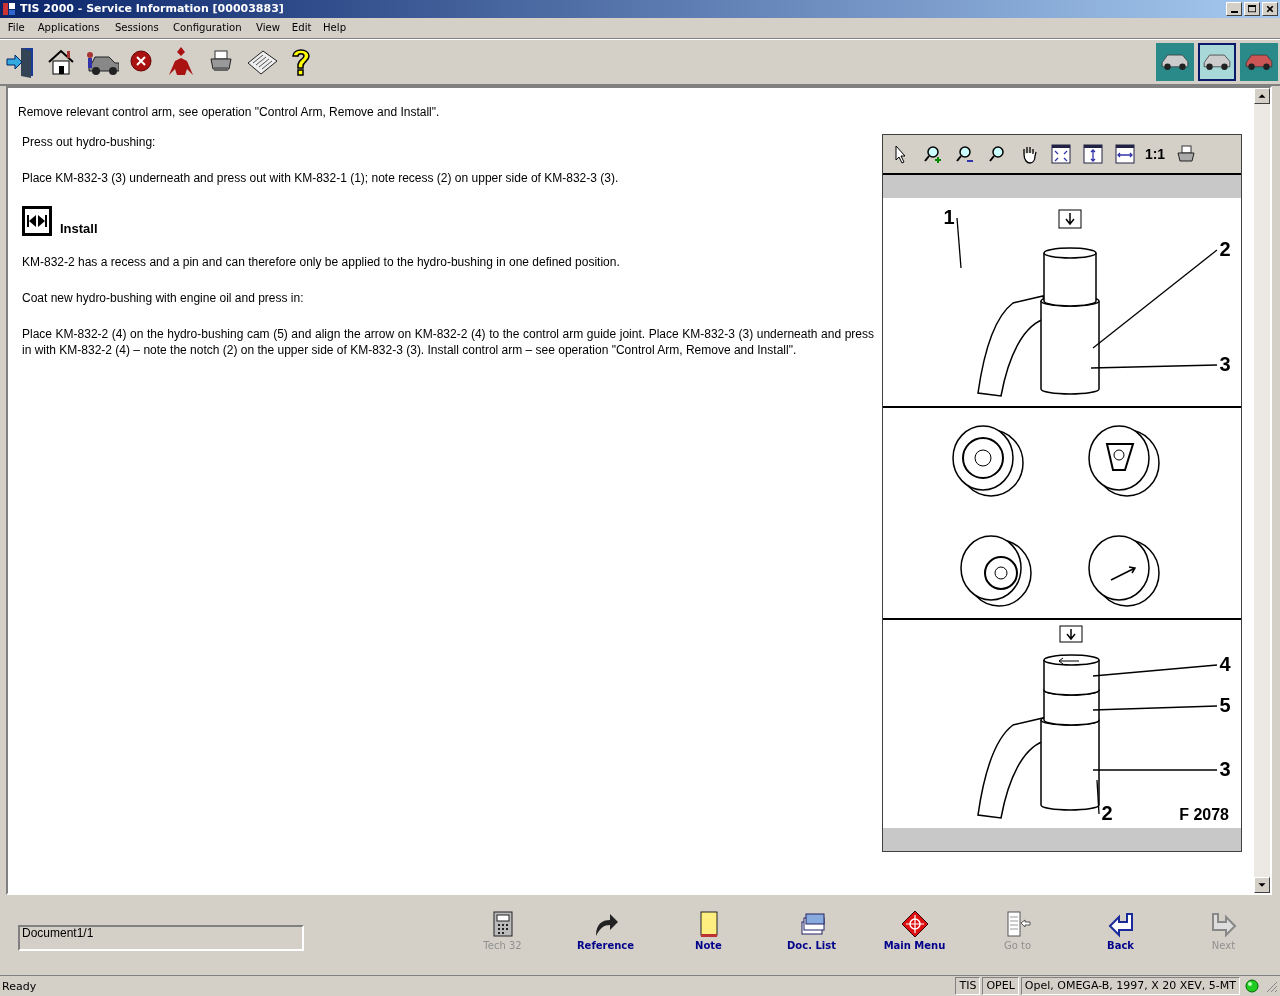 The height and width of the screenshot is (996, 1280). Describe the element at coordinates (136, 28) in the screenshot. I see `menu-item: Sessions` at that location.